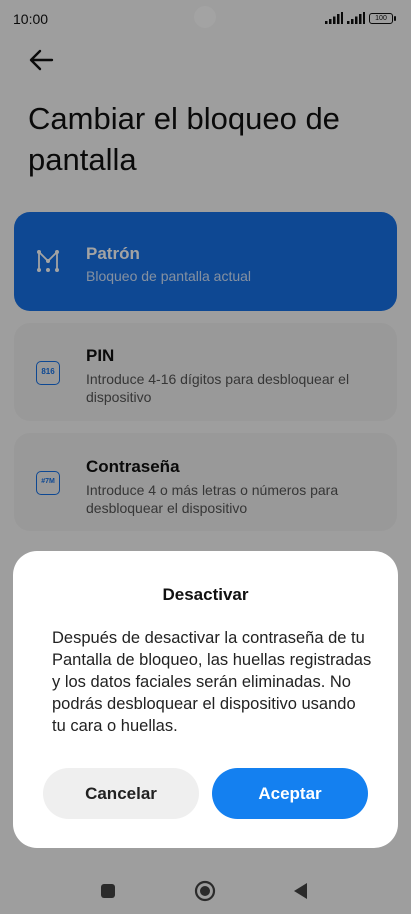  Describe the element at coordinates (290, 793) in the screenshot. I see `accept-button: Aceptar` at that location.